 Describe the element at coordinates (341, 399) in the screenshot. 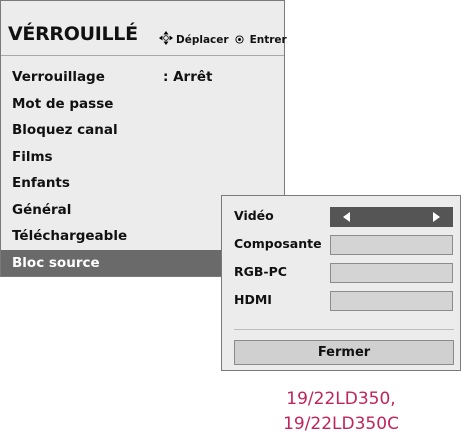

I see `model-caption-line-1: 19/22LD350,` at that location.